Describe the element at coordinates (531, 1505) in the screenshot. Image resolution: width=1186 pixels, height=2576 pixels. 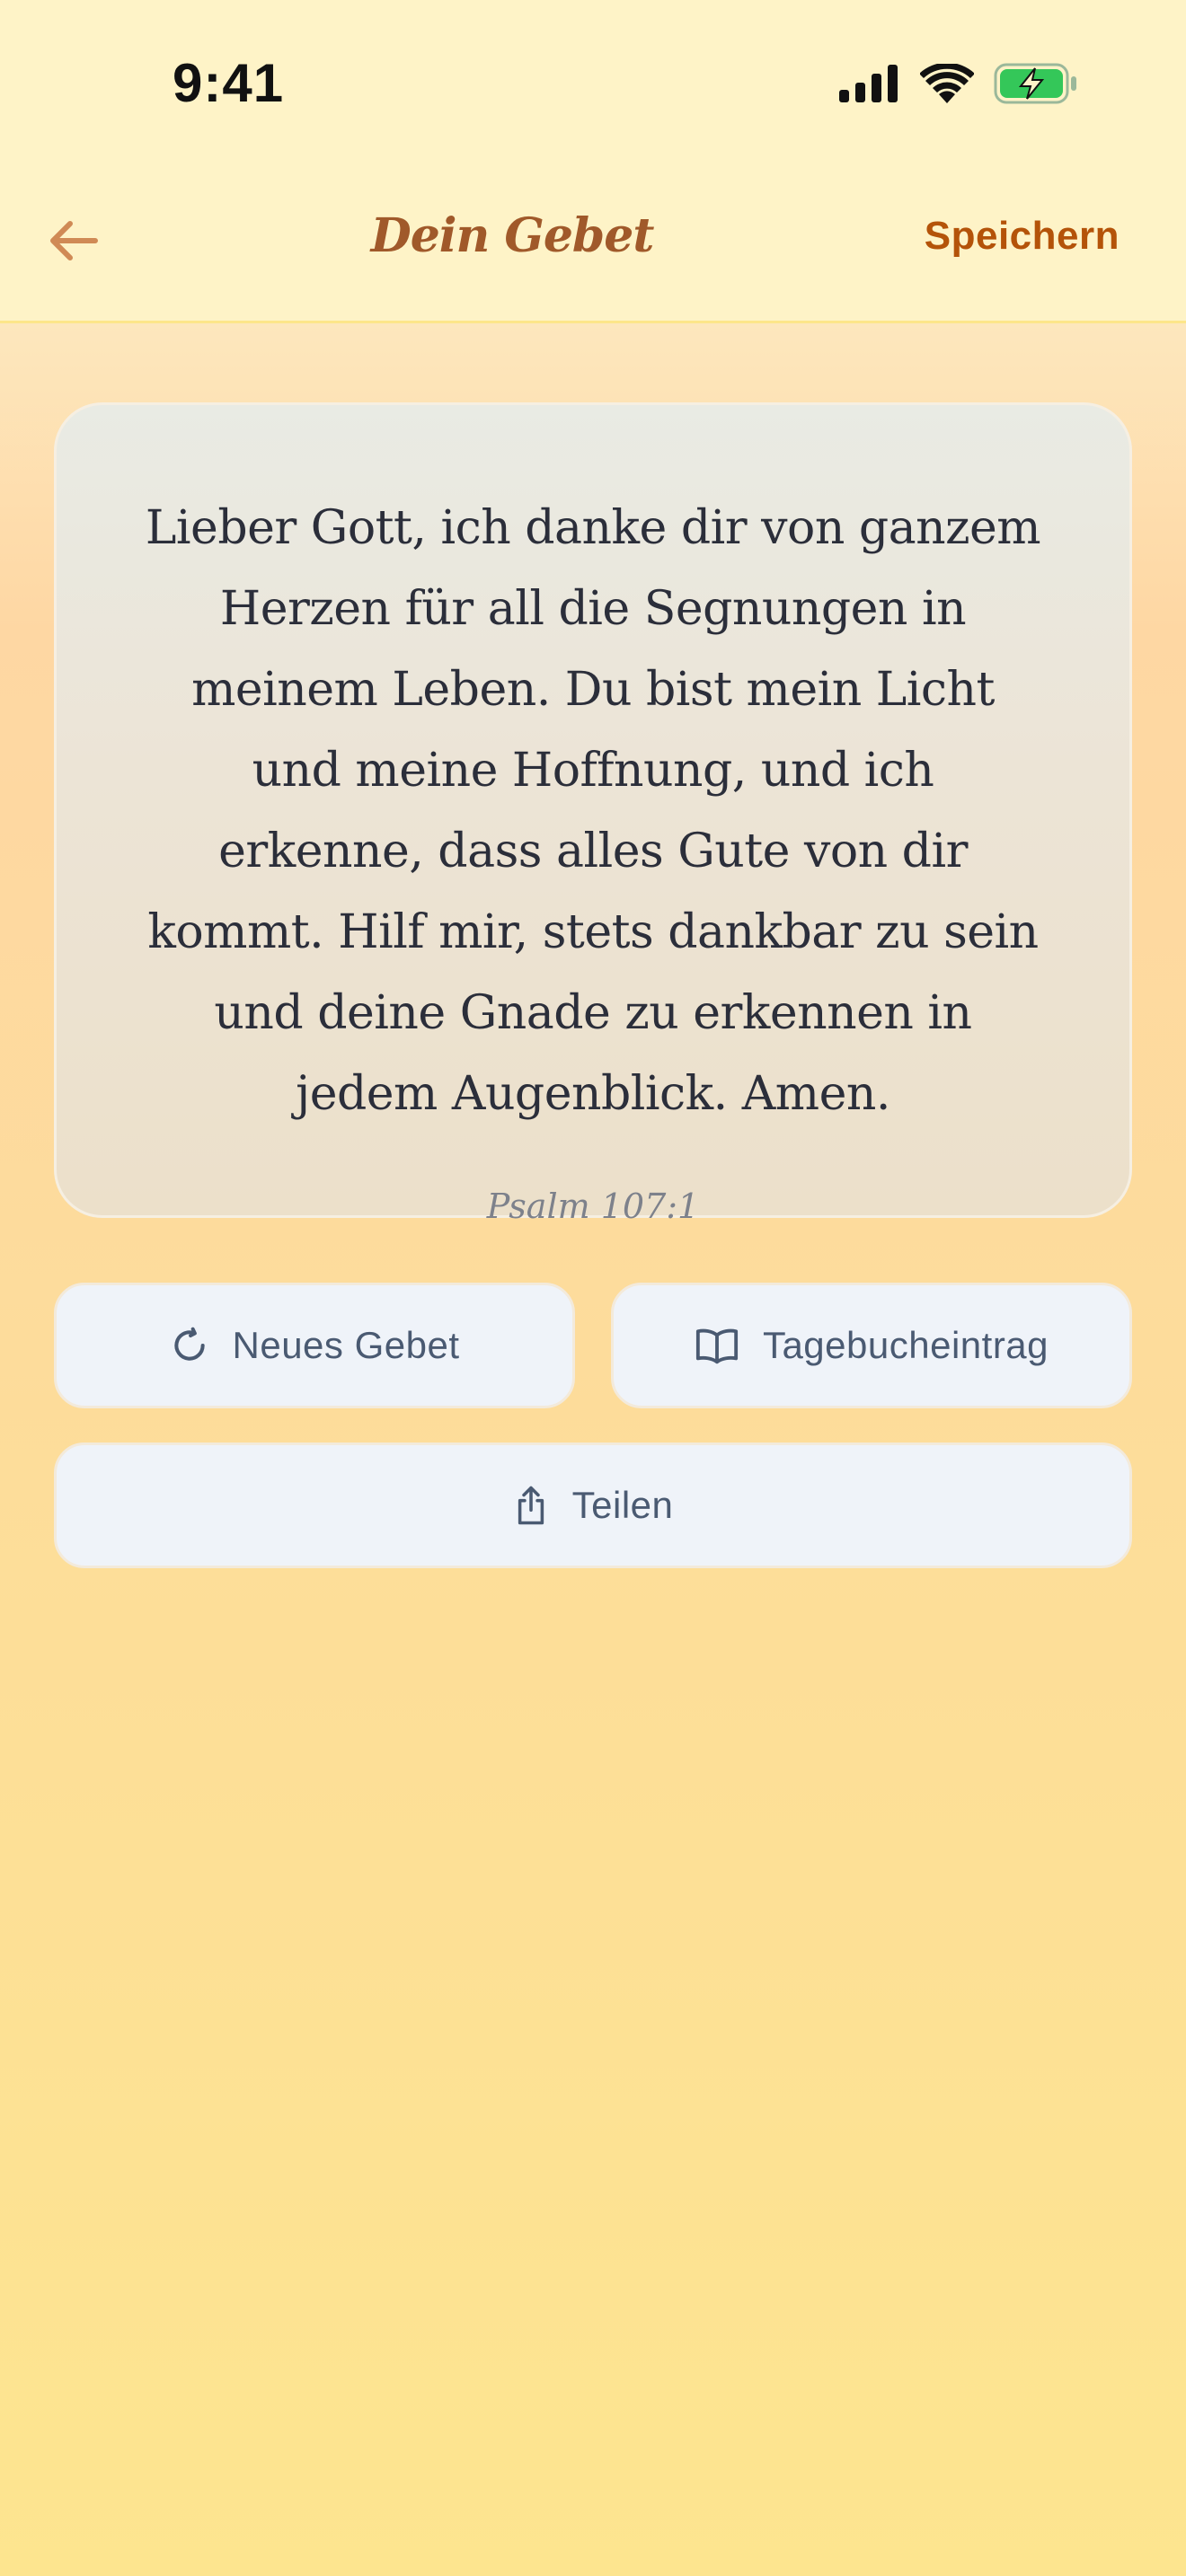
I see `share-icon` at that location.